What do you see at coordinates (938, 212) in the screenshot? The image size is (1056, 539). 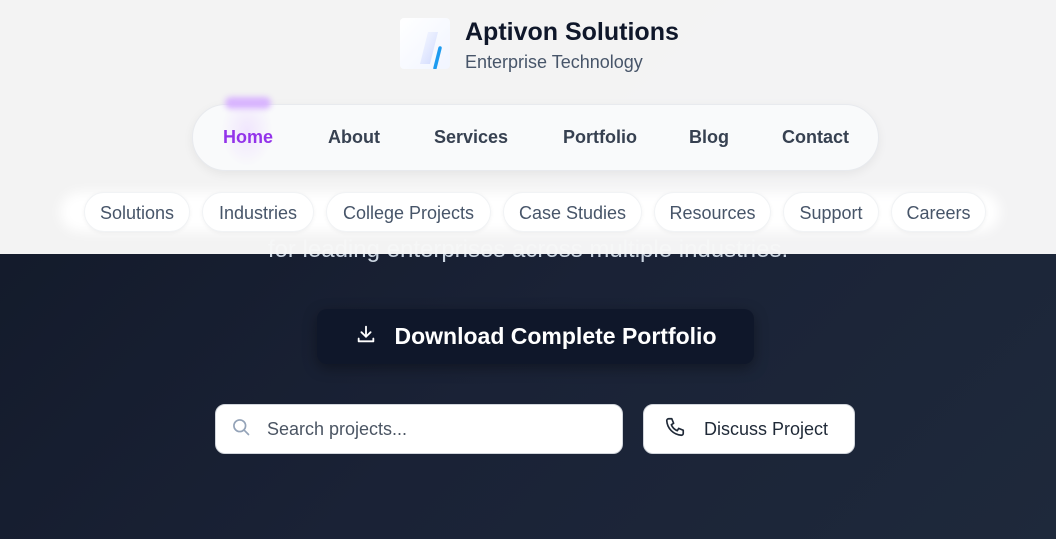 I see `chip-careers: Careers` at bounding box center [938, 212].